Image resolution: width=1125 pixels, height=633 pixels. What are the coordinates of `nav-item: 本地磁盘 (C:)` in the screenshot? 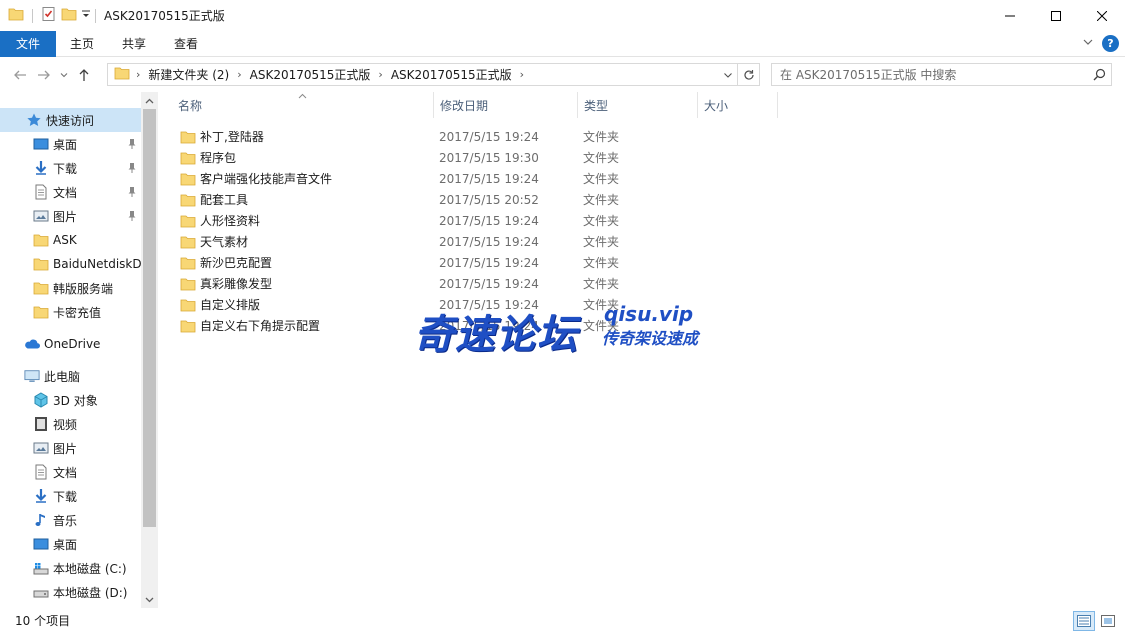 It's located at (70, 568).